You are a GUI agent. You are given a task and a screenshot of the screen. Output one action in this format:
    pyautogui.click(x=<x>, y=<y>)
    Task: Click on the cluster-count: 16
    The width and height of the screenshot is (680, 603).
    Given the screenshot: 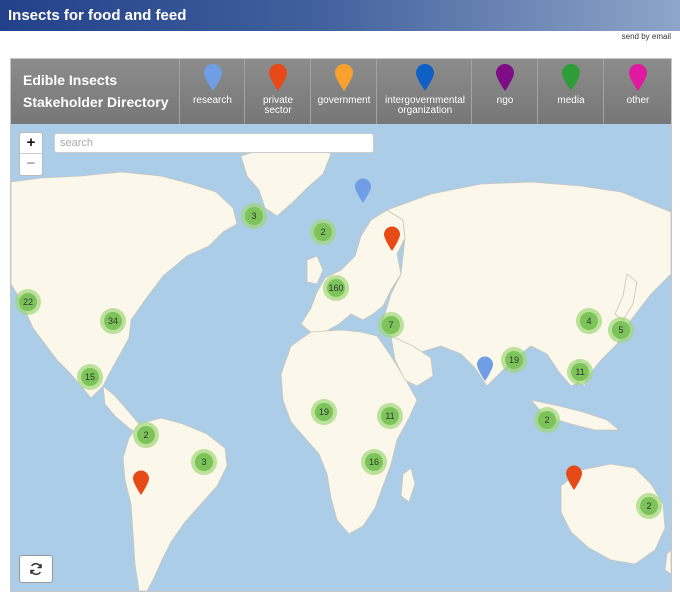 What is the action you would take?
    pyautogui.click(x=374, y=462)
    